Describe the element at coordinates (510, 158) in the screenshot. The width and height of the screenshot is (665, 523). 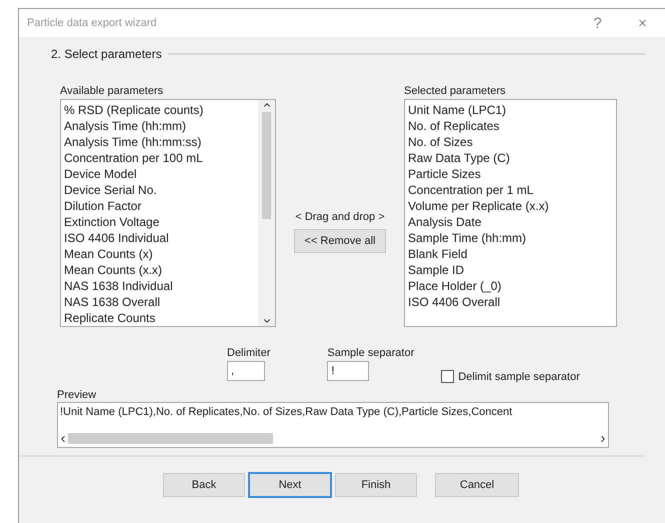
I see `list-item: Raw Data Type (C)` at that location.